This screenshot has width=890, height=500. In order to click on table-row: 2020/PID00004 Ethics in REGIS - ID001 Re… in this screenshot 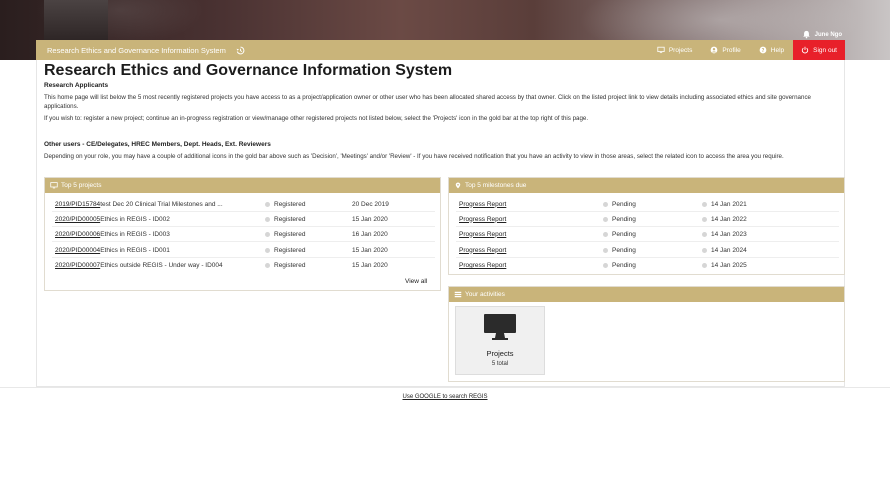, I will do `click(243, 250)`.